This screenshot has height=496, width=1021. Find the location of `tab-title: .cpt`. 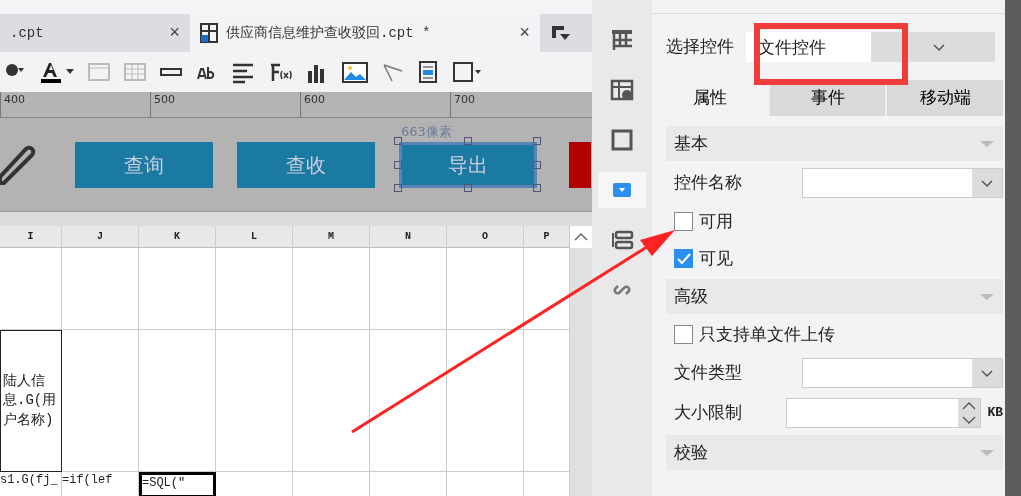

tab-title: .cpt is located at coordinates (27, 33).